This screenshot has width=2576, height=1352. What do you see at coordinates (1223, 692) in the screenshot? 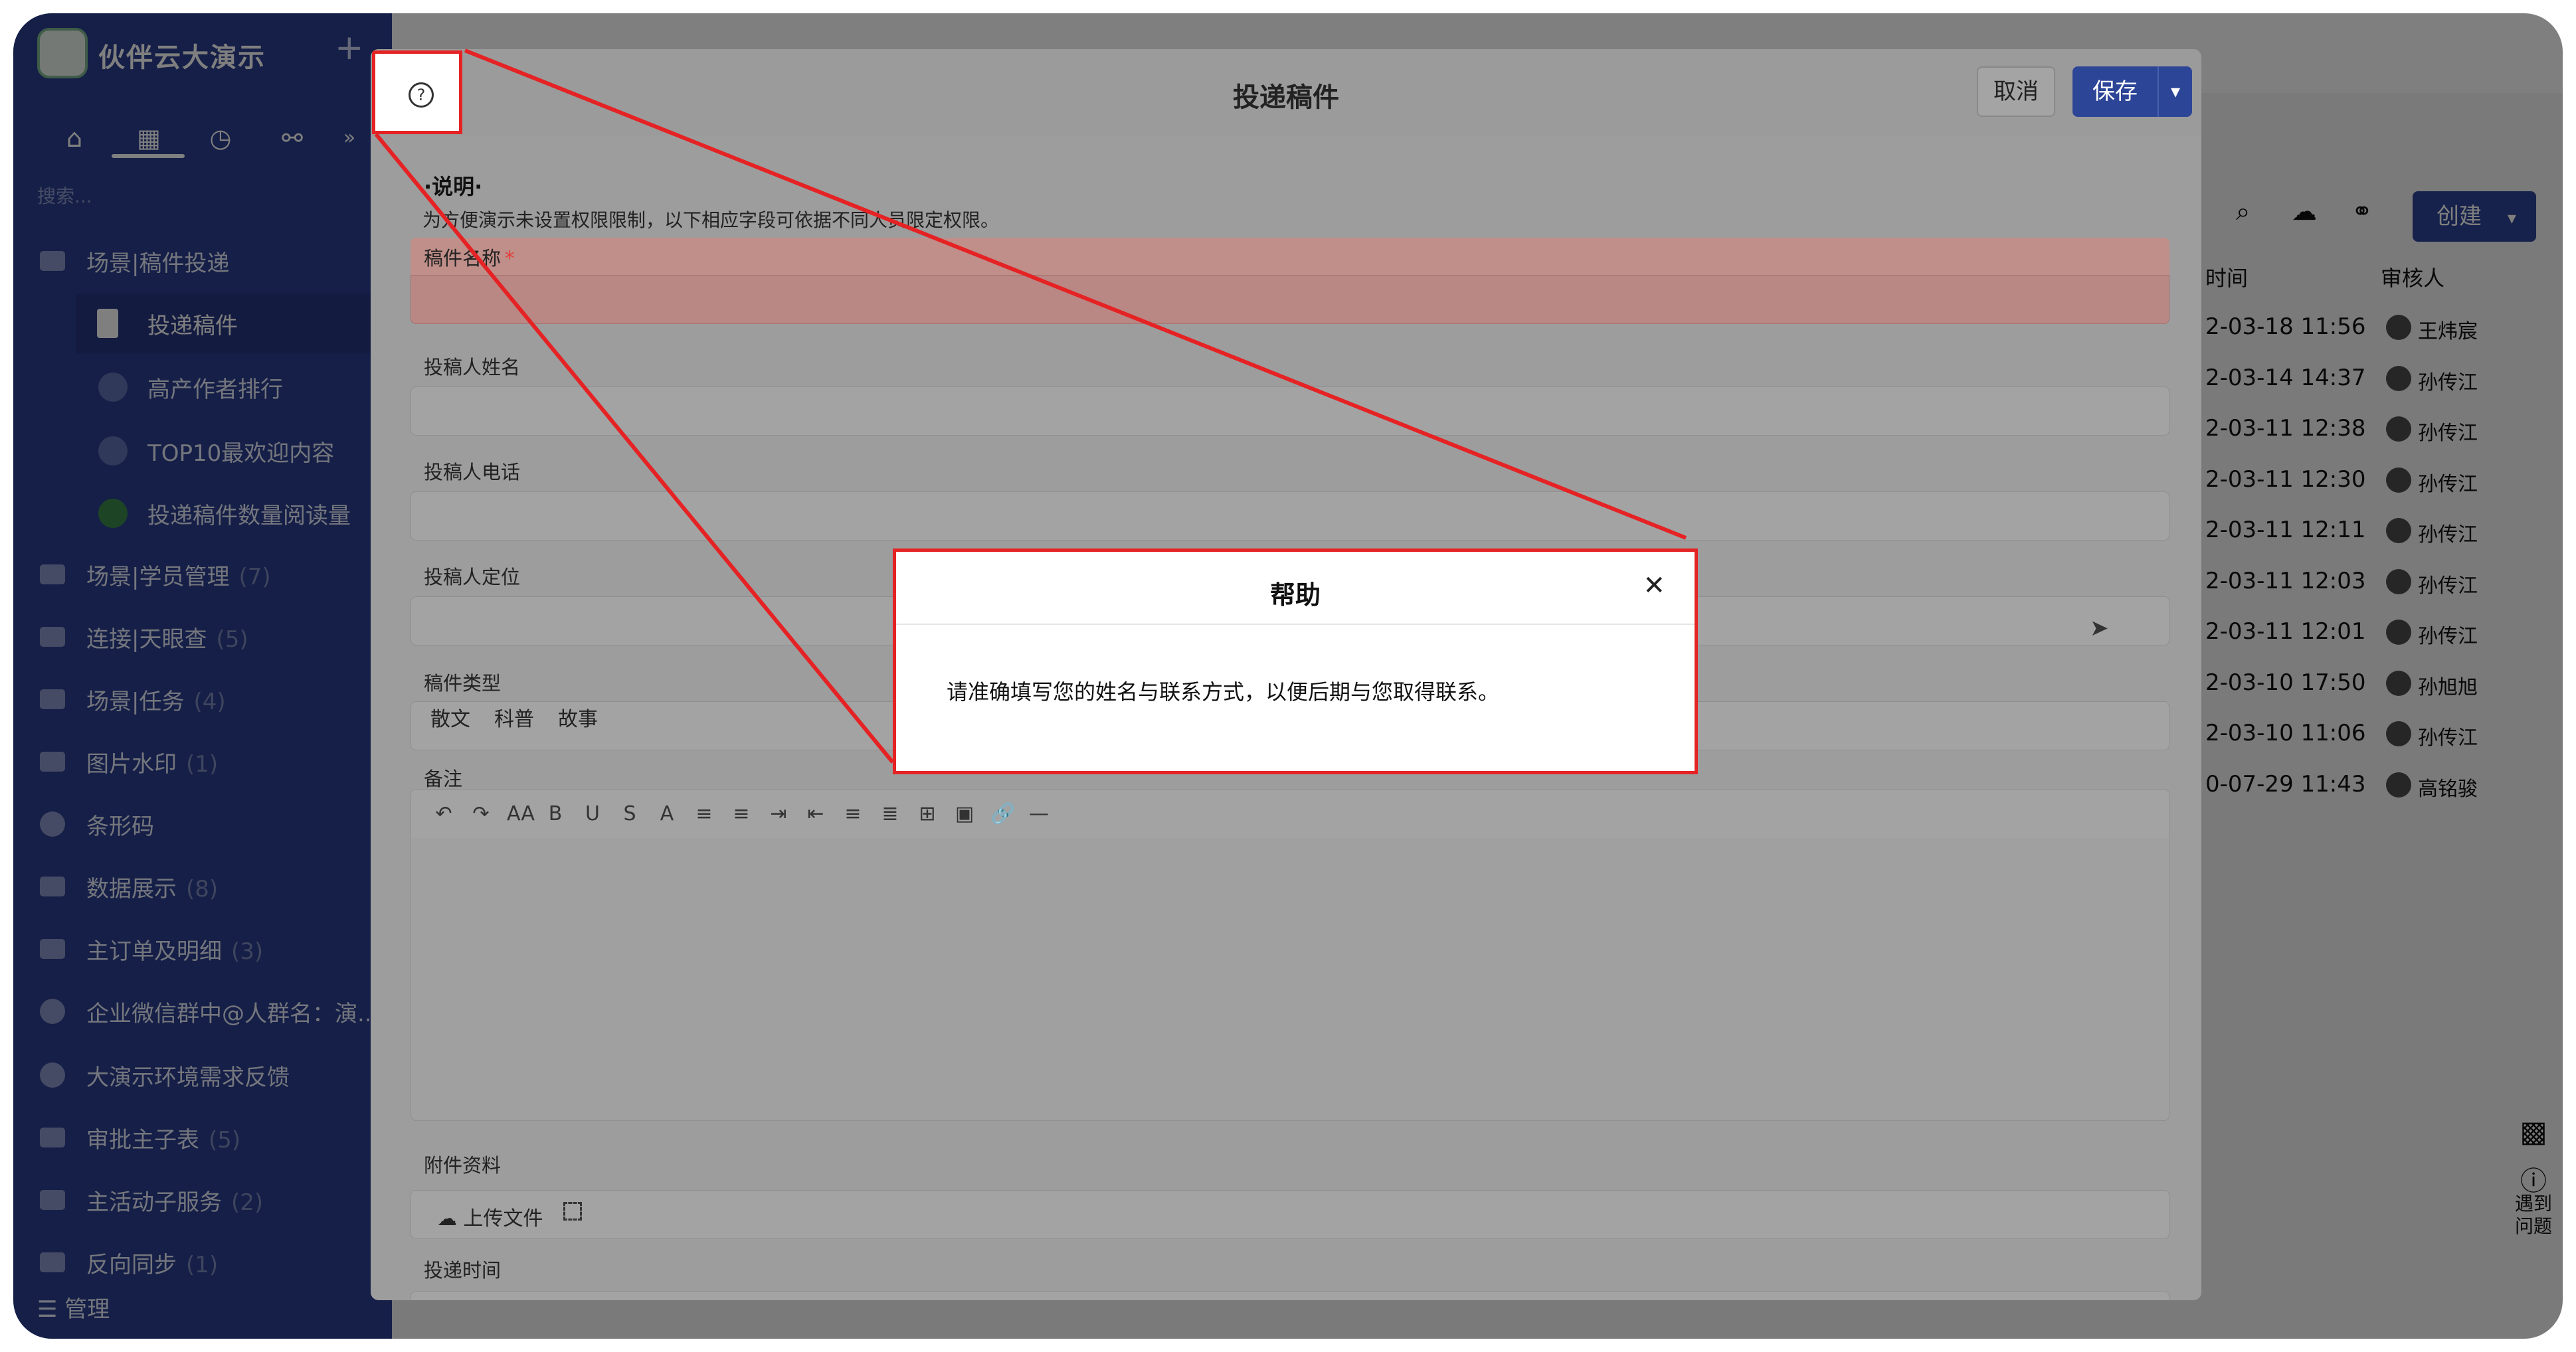
I see `help-dialog-body: 请准确填写您的姓名与联系方式，以便后期与您取得联系。` at bounding box center [1223, 692].